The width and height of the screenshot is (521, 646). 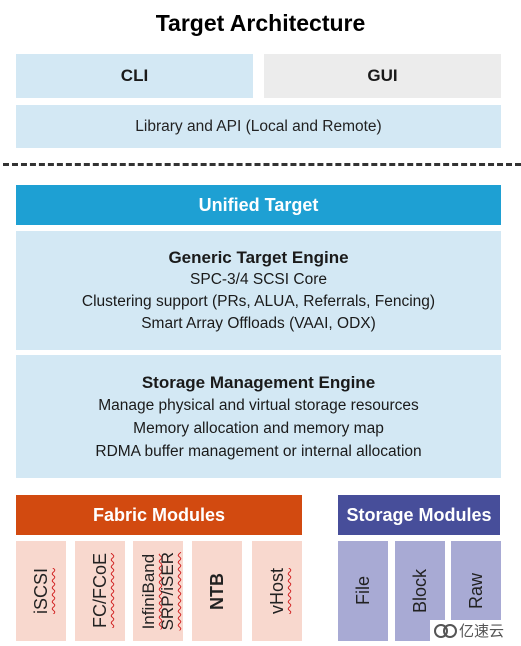 I want to click on watermark-text: 亿速云, so click(x=482, y=631).